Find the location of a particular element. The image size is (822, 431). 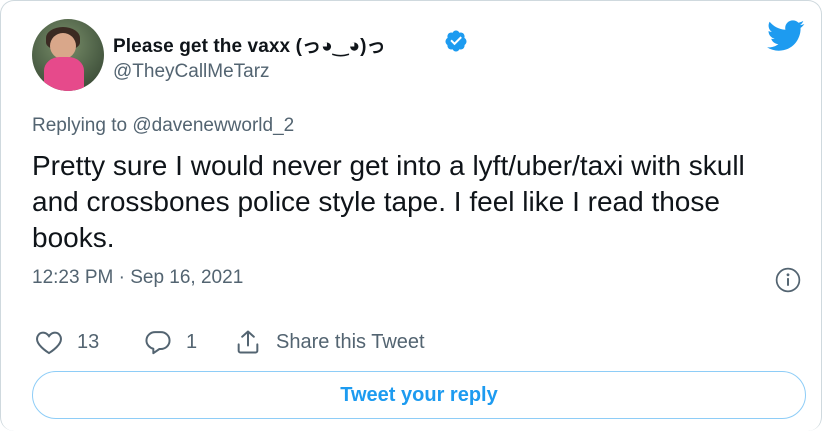

share-button: Share this Tweet is located at coordinates (329, 342).